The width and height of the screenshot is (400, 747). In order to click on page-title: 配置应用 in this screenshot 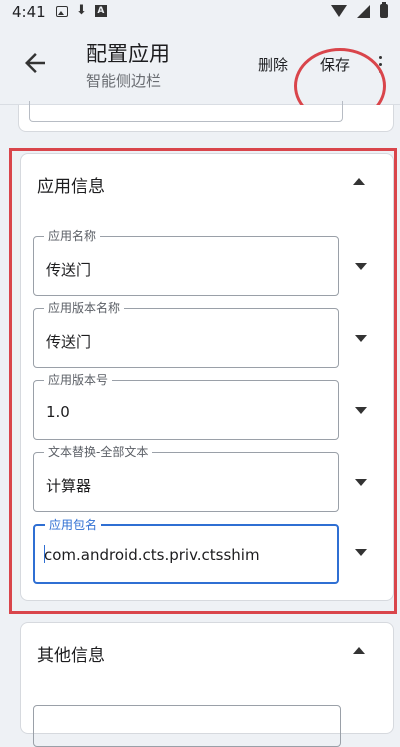, I will do `click(128, 54)`.